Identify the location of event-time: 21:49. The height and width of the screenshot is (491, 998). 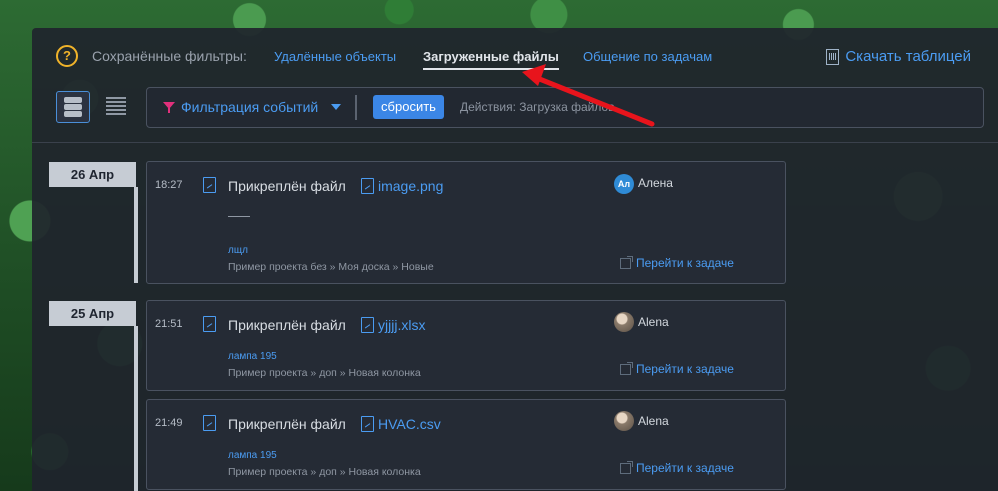
(169, 423).